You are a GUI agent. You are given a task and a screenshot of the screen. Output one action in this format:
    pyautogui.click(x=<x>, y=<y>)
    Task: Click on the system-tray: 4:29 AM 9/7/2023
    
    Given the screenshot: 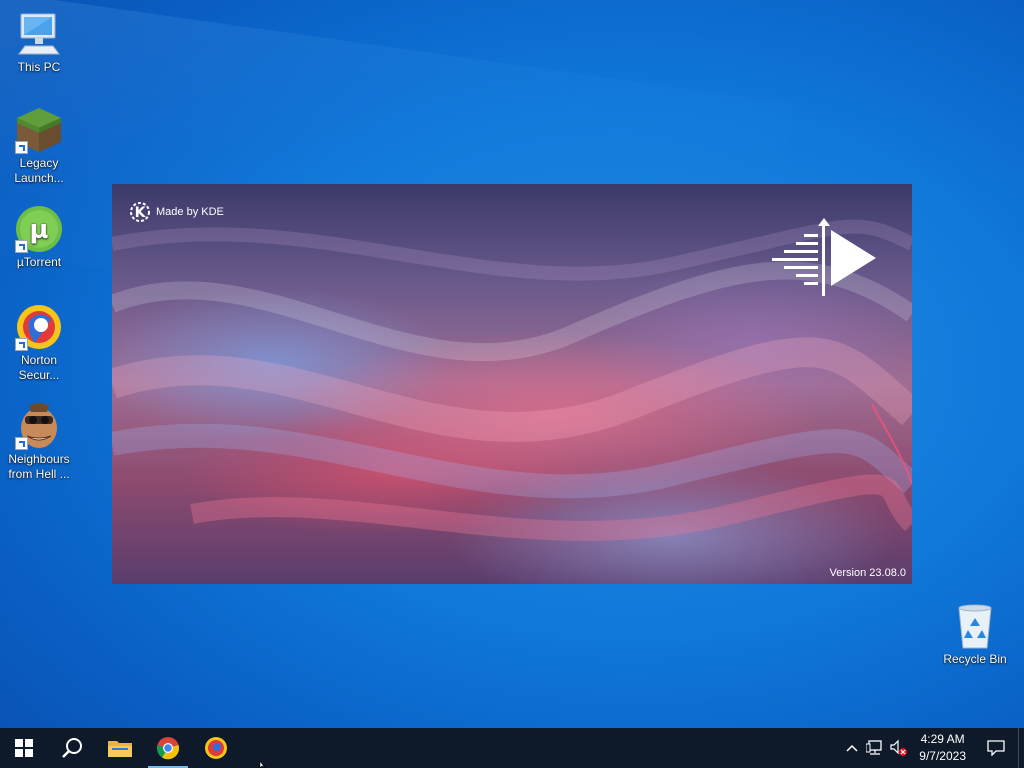 What is the action you would take?
    pyautogui.click(x=932, y=748)
    